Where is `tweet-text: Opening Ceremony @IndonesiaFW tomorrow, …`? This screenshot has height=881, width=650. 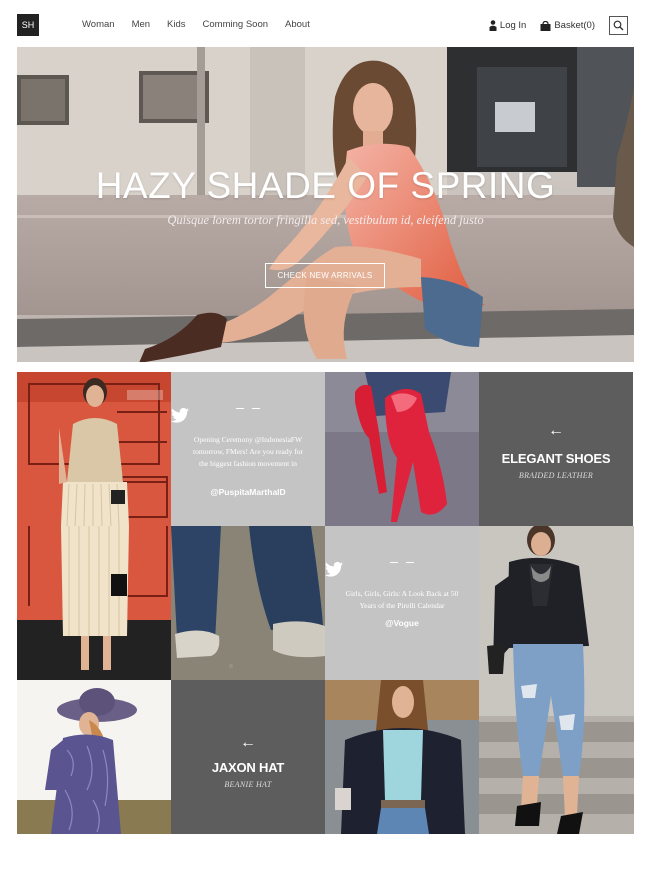
tweet-text: Opening Ceremony @IndonesiaFW tomorrow, … is located at coordinates (248, 451).